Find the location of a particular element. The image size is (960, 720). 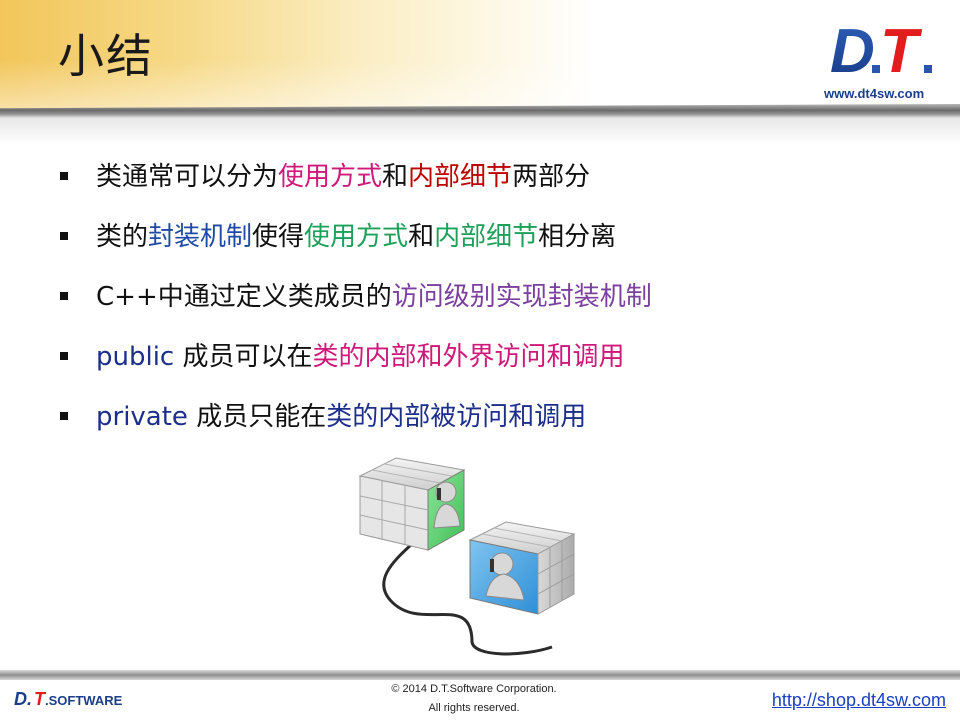

bullet-text: C++中通过定义类成员的访问级别实现封装机制 is located at coordinates (374, 297).